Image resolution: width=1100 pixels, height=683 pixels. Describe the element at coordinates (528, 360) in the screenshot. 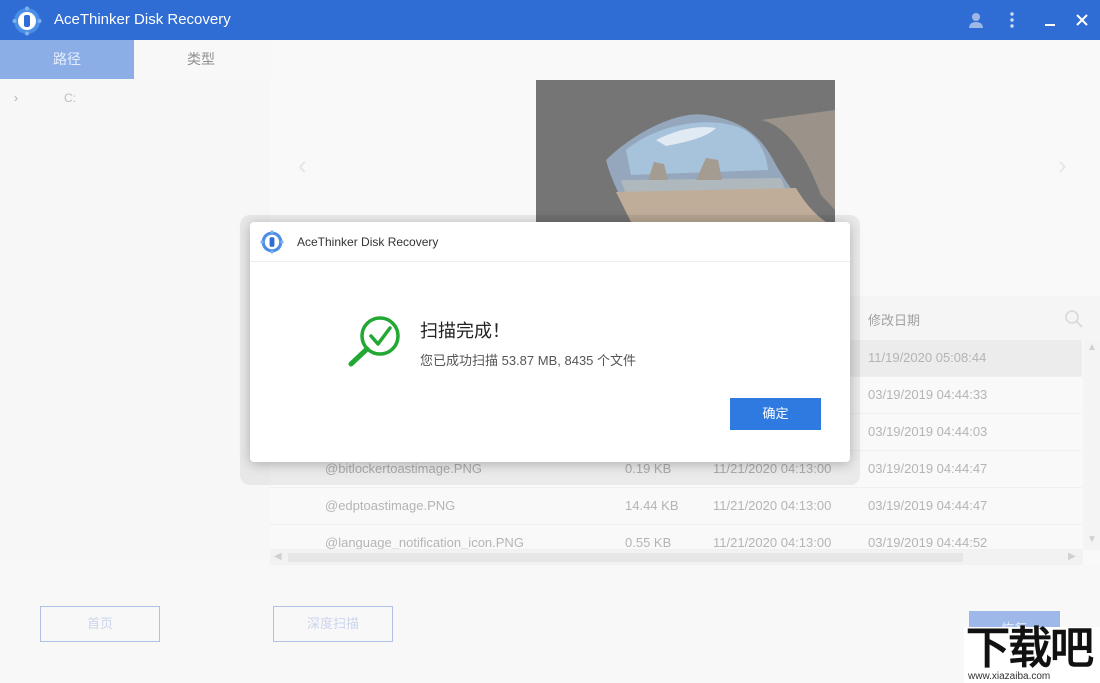

I see `dialog-message: 您已成功扫描 53.87 MB, 8435 个文件` at that location.